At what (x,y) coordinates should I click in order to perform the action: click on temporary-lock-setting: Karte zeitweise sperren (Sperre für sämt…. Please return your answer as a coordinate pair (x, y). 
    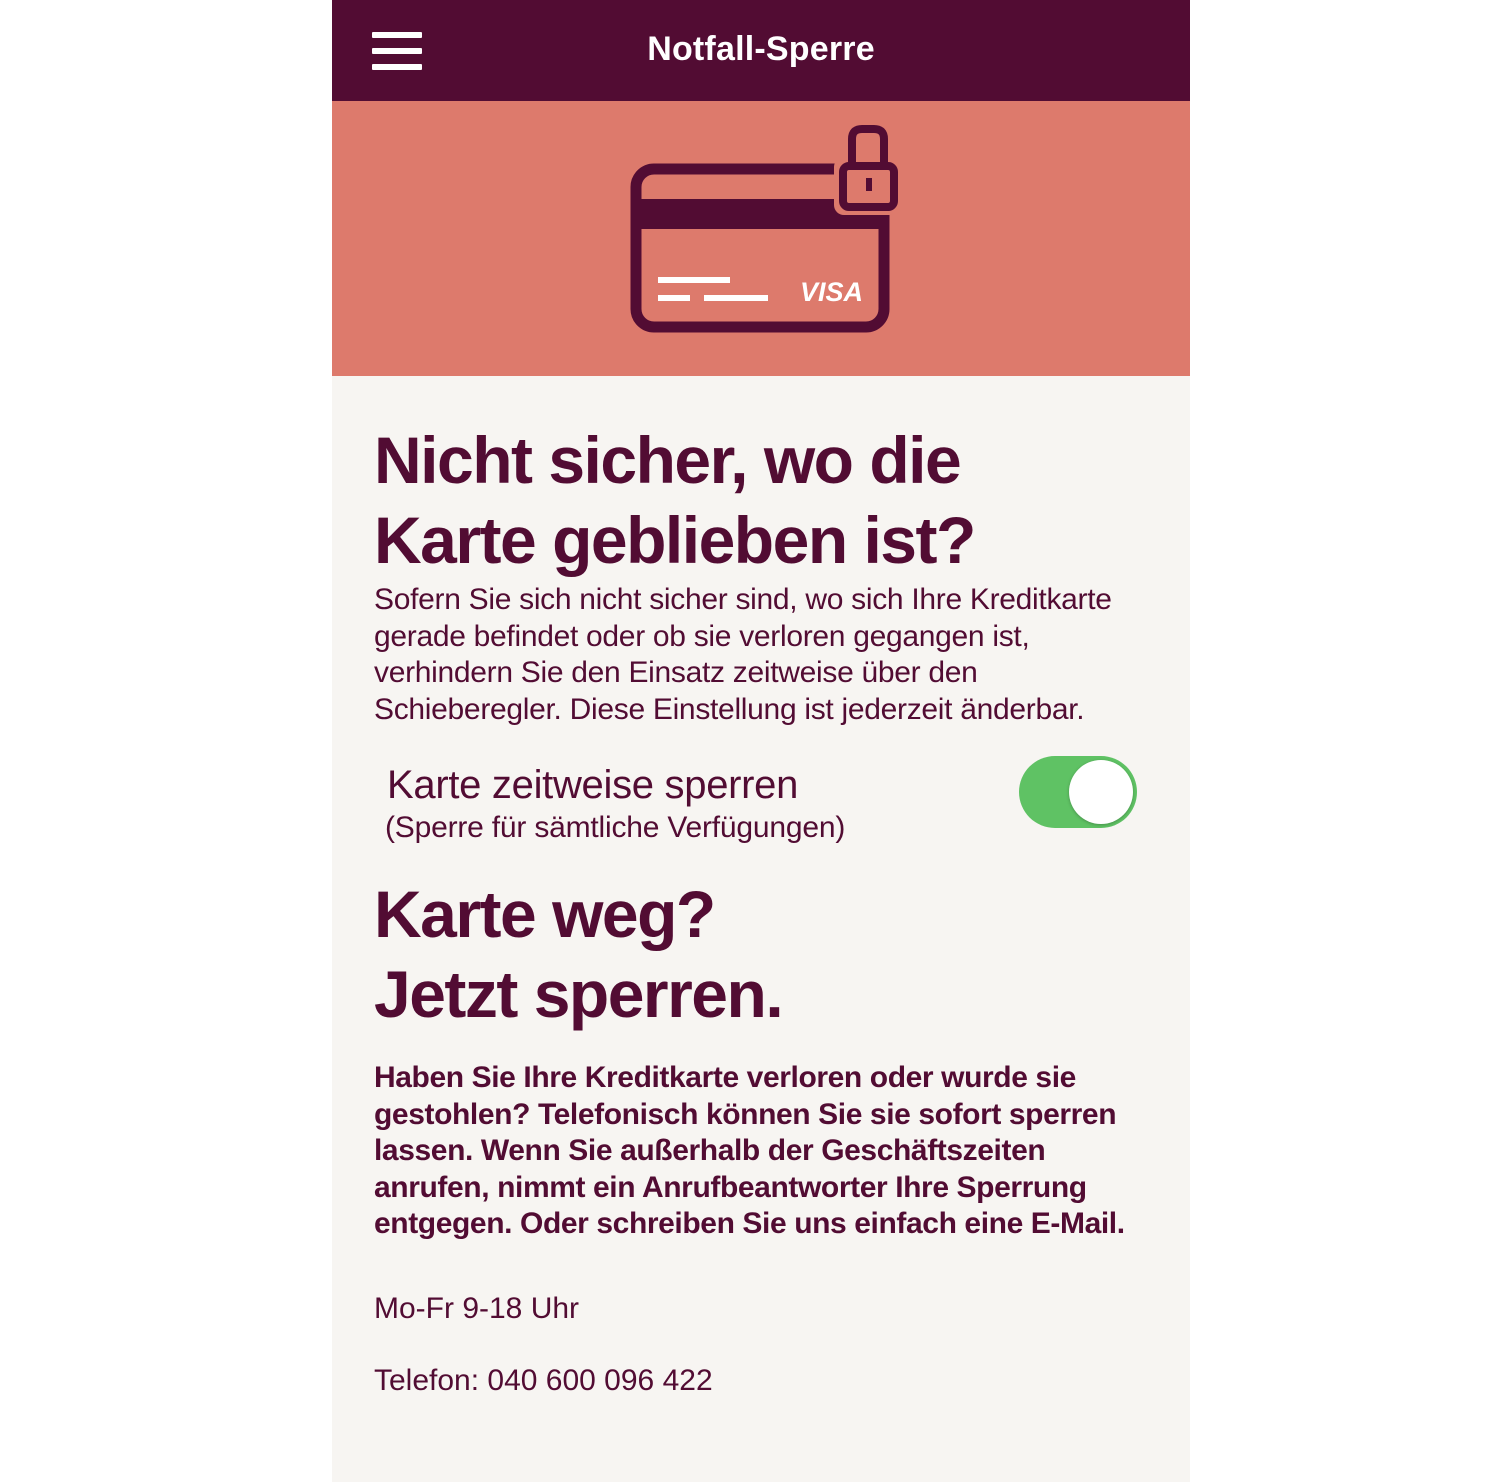
    Looking at the image, I should click on (764, 809).